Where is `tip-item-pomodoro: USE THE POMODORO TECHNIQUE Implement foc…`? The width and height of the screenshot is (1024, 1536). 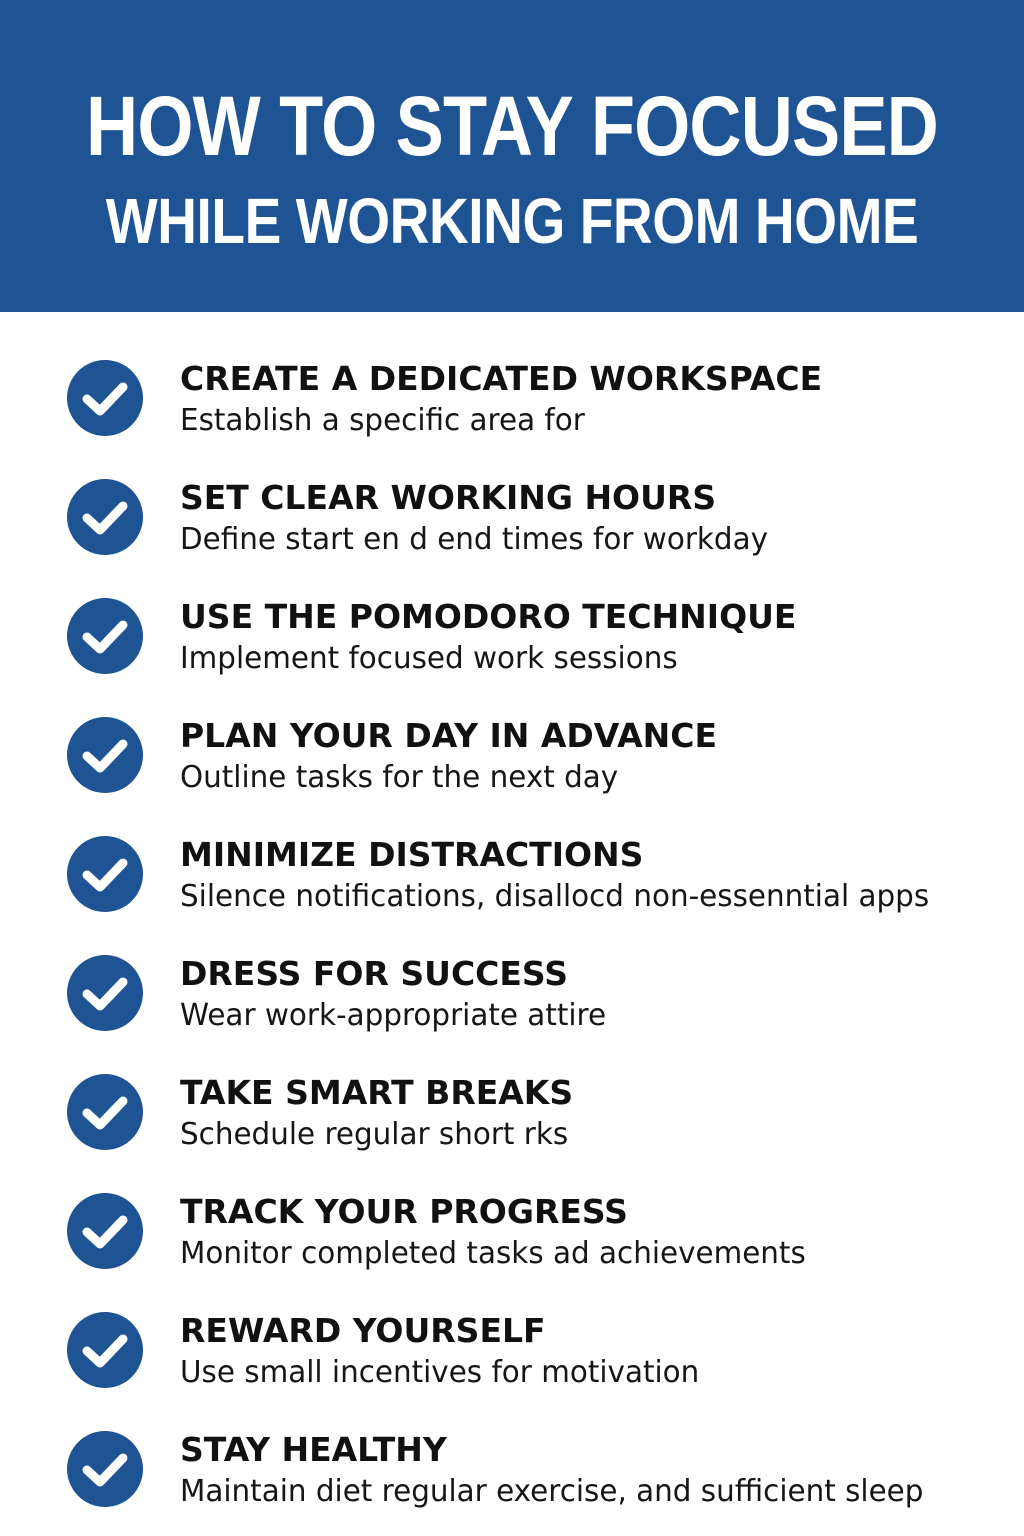 tip-item-pomodoro: USE THE POMODORO TECHNIQUE Implement foc… is located at coordinates (512, 637).